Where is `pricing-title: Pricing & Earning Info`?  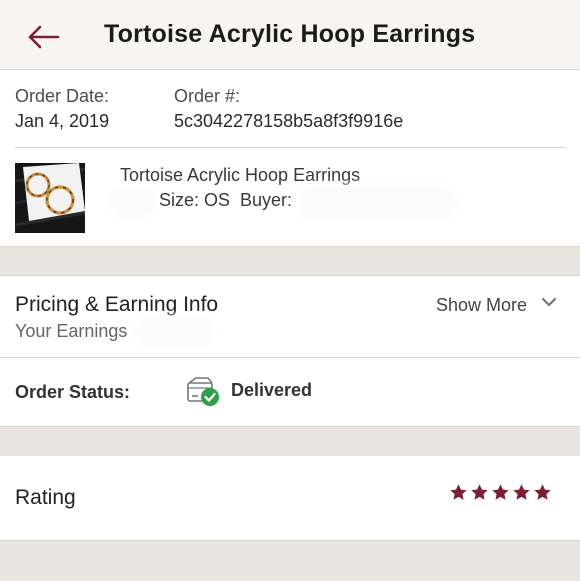 pricing-title: Pricing & Earning Info is located at coordinates (117, 304).